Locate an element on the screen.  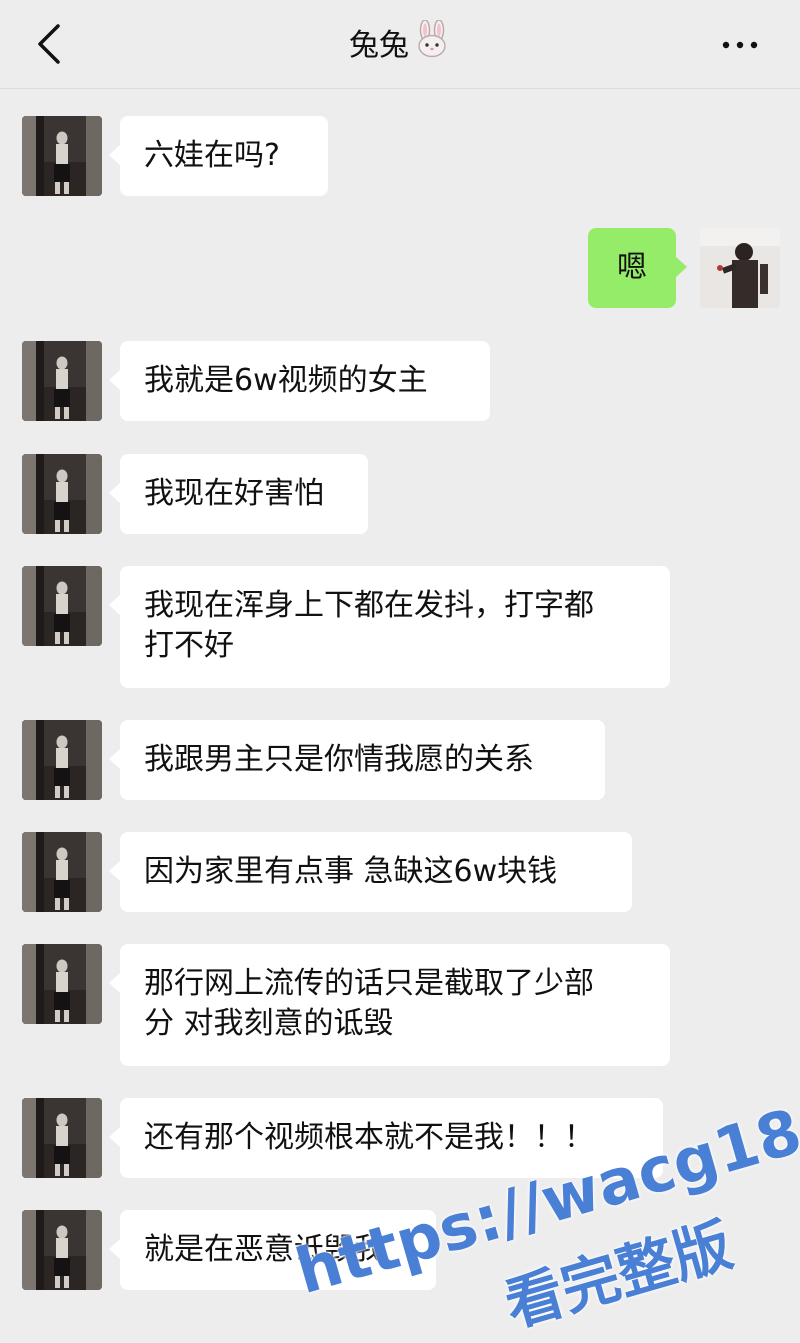
my-avatar-image is located at coordinates (740, 268).